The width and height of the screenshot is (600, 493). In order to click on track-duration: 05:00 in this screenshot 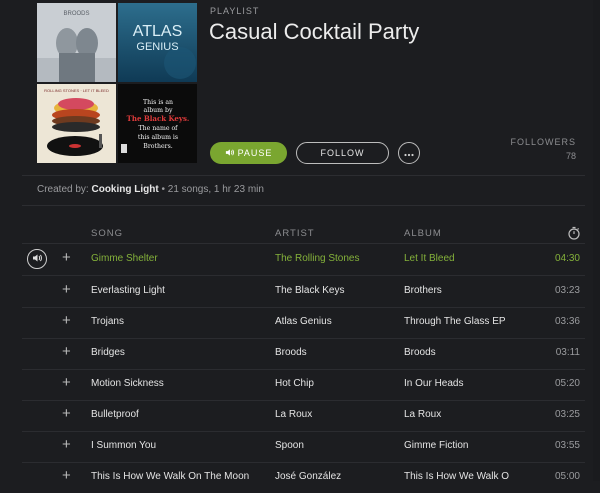, I will do `click(567, 476)`.